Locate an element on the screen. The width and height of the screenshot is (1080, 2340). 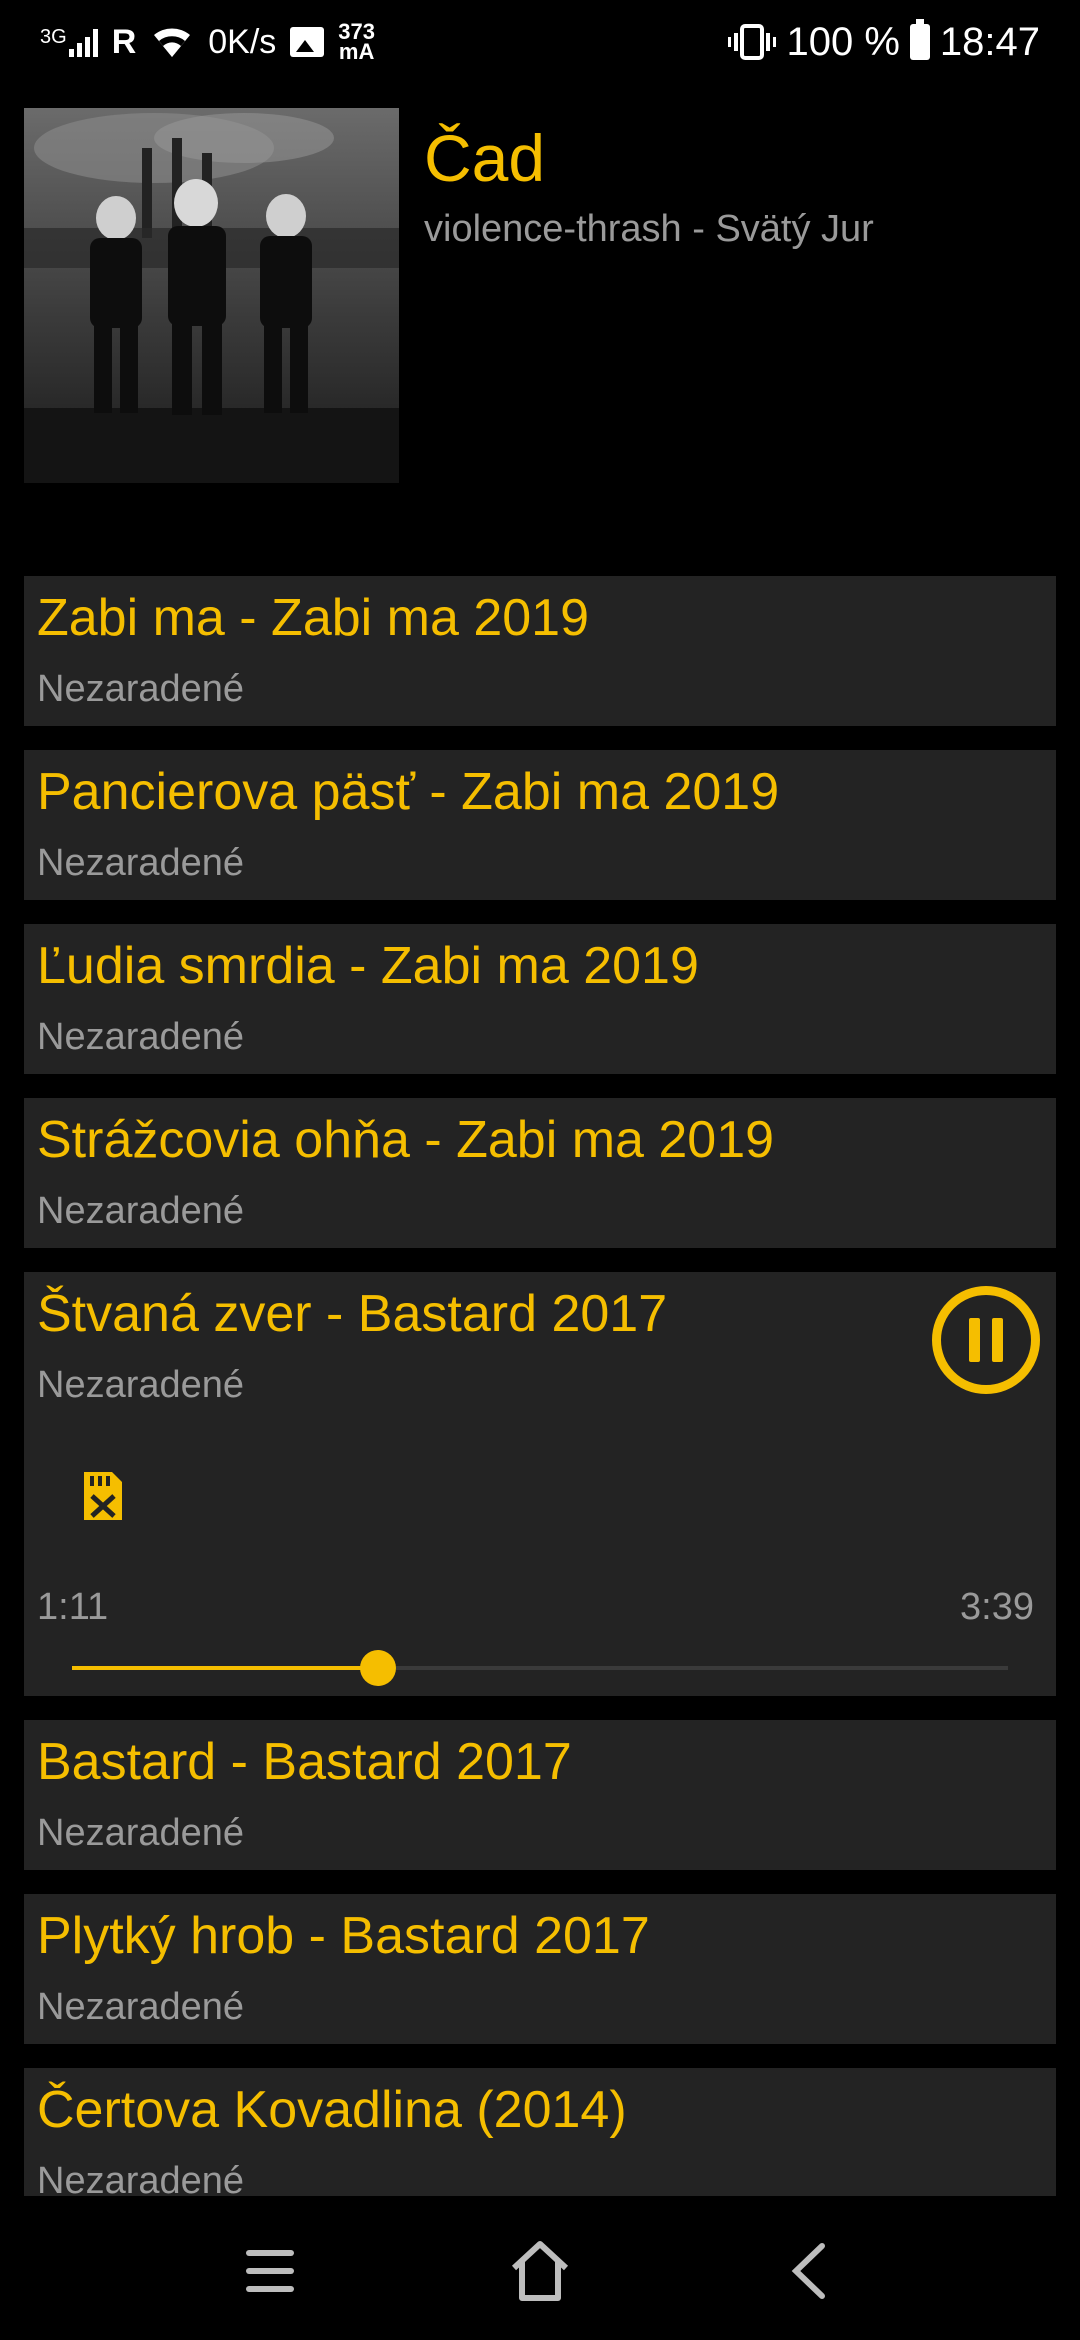
track-item: Plytký hrob - Bastard 2017 Nezaradené is located at coordinates (540, 1969).